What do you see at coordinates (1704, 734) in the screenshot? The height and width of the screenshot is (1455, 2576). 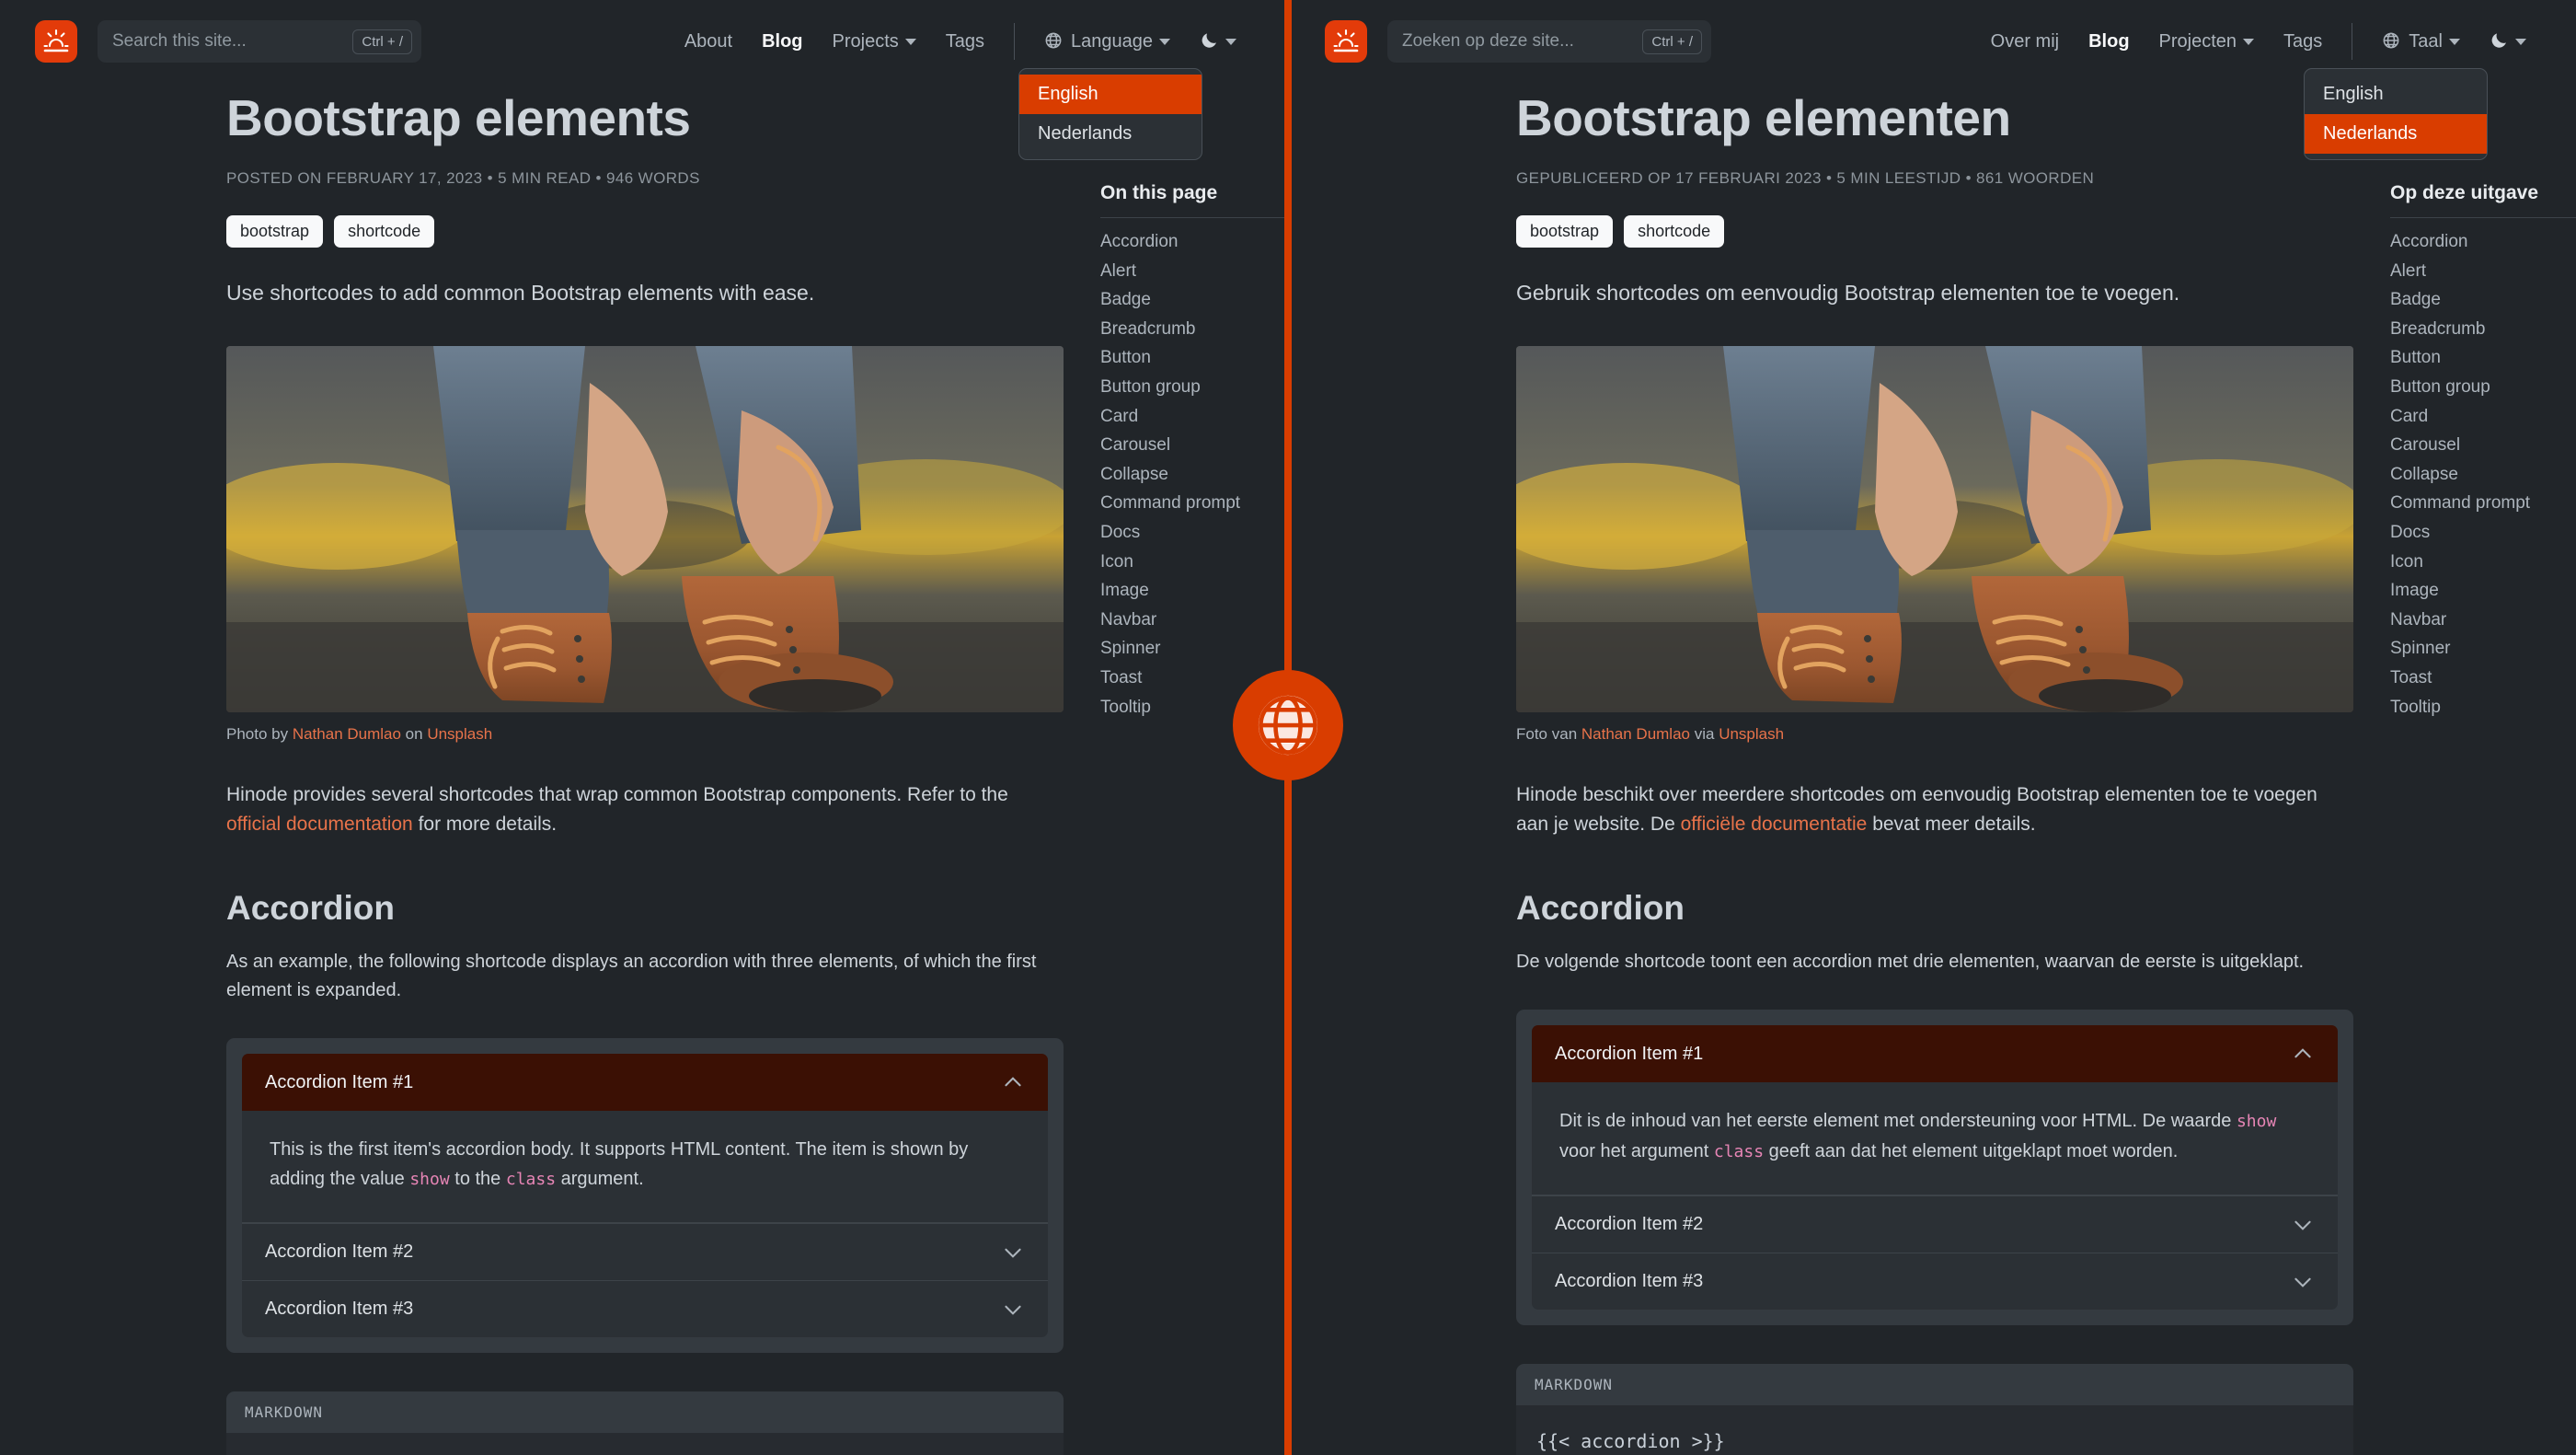 I see `caption-middle: via` at bounding box center [1704, 734].